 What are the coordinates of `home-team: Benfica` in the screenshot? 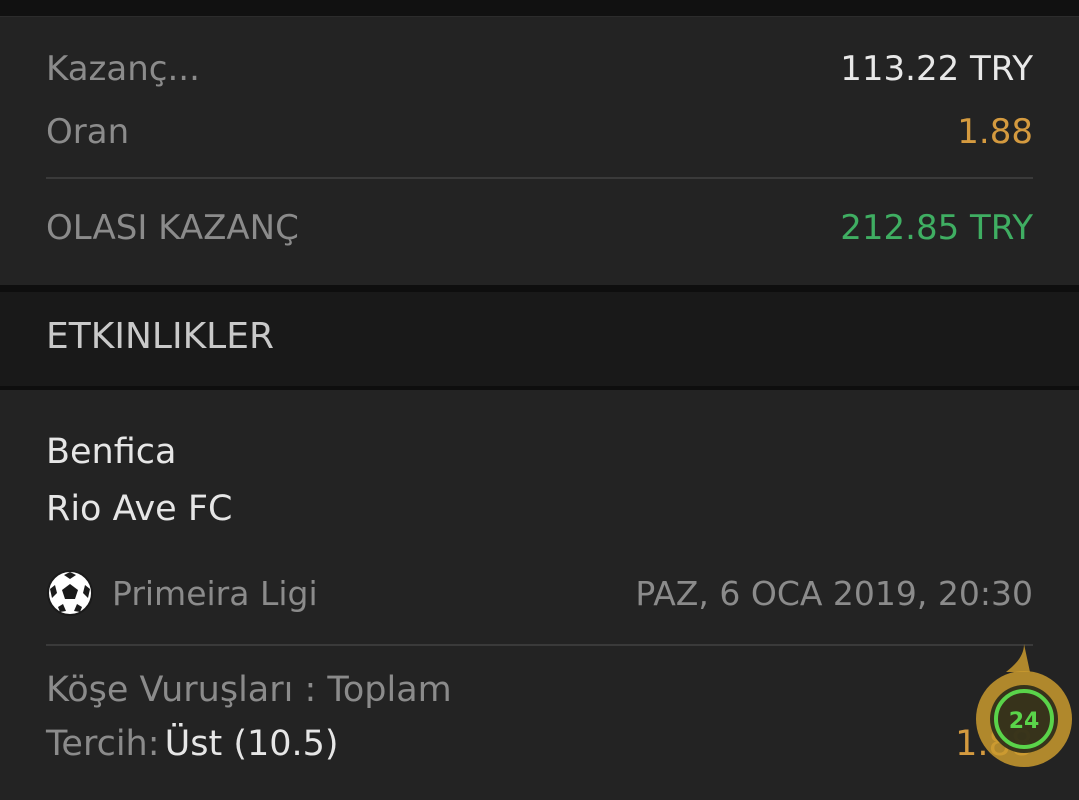 It's located at (111, 452).